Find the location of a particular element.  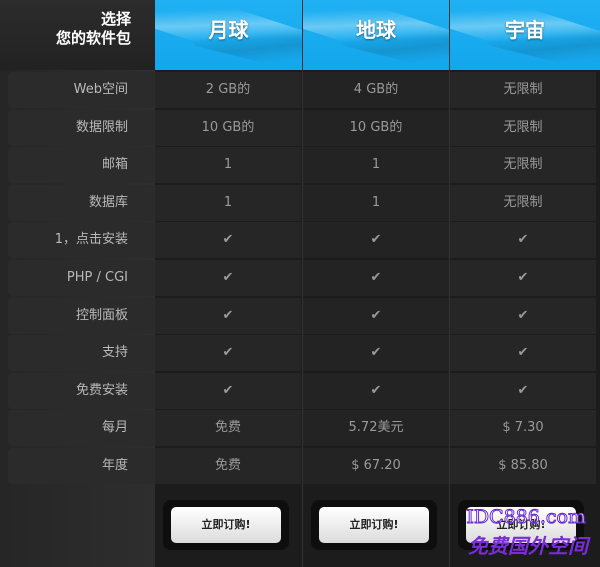

table-row: 支持 ✔ ✔ ✔ is located at coordinates (302, 353).